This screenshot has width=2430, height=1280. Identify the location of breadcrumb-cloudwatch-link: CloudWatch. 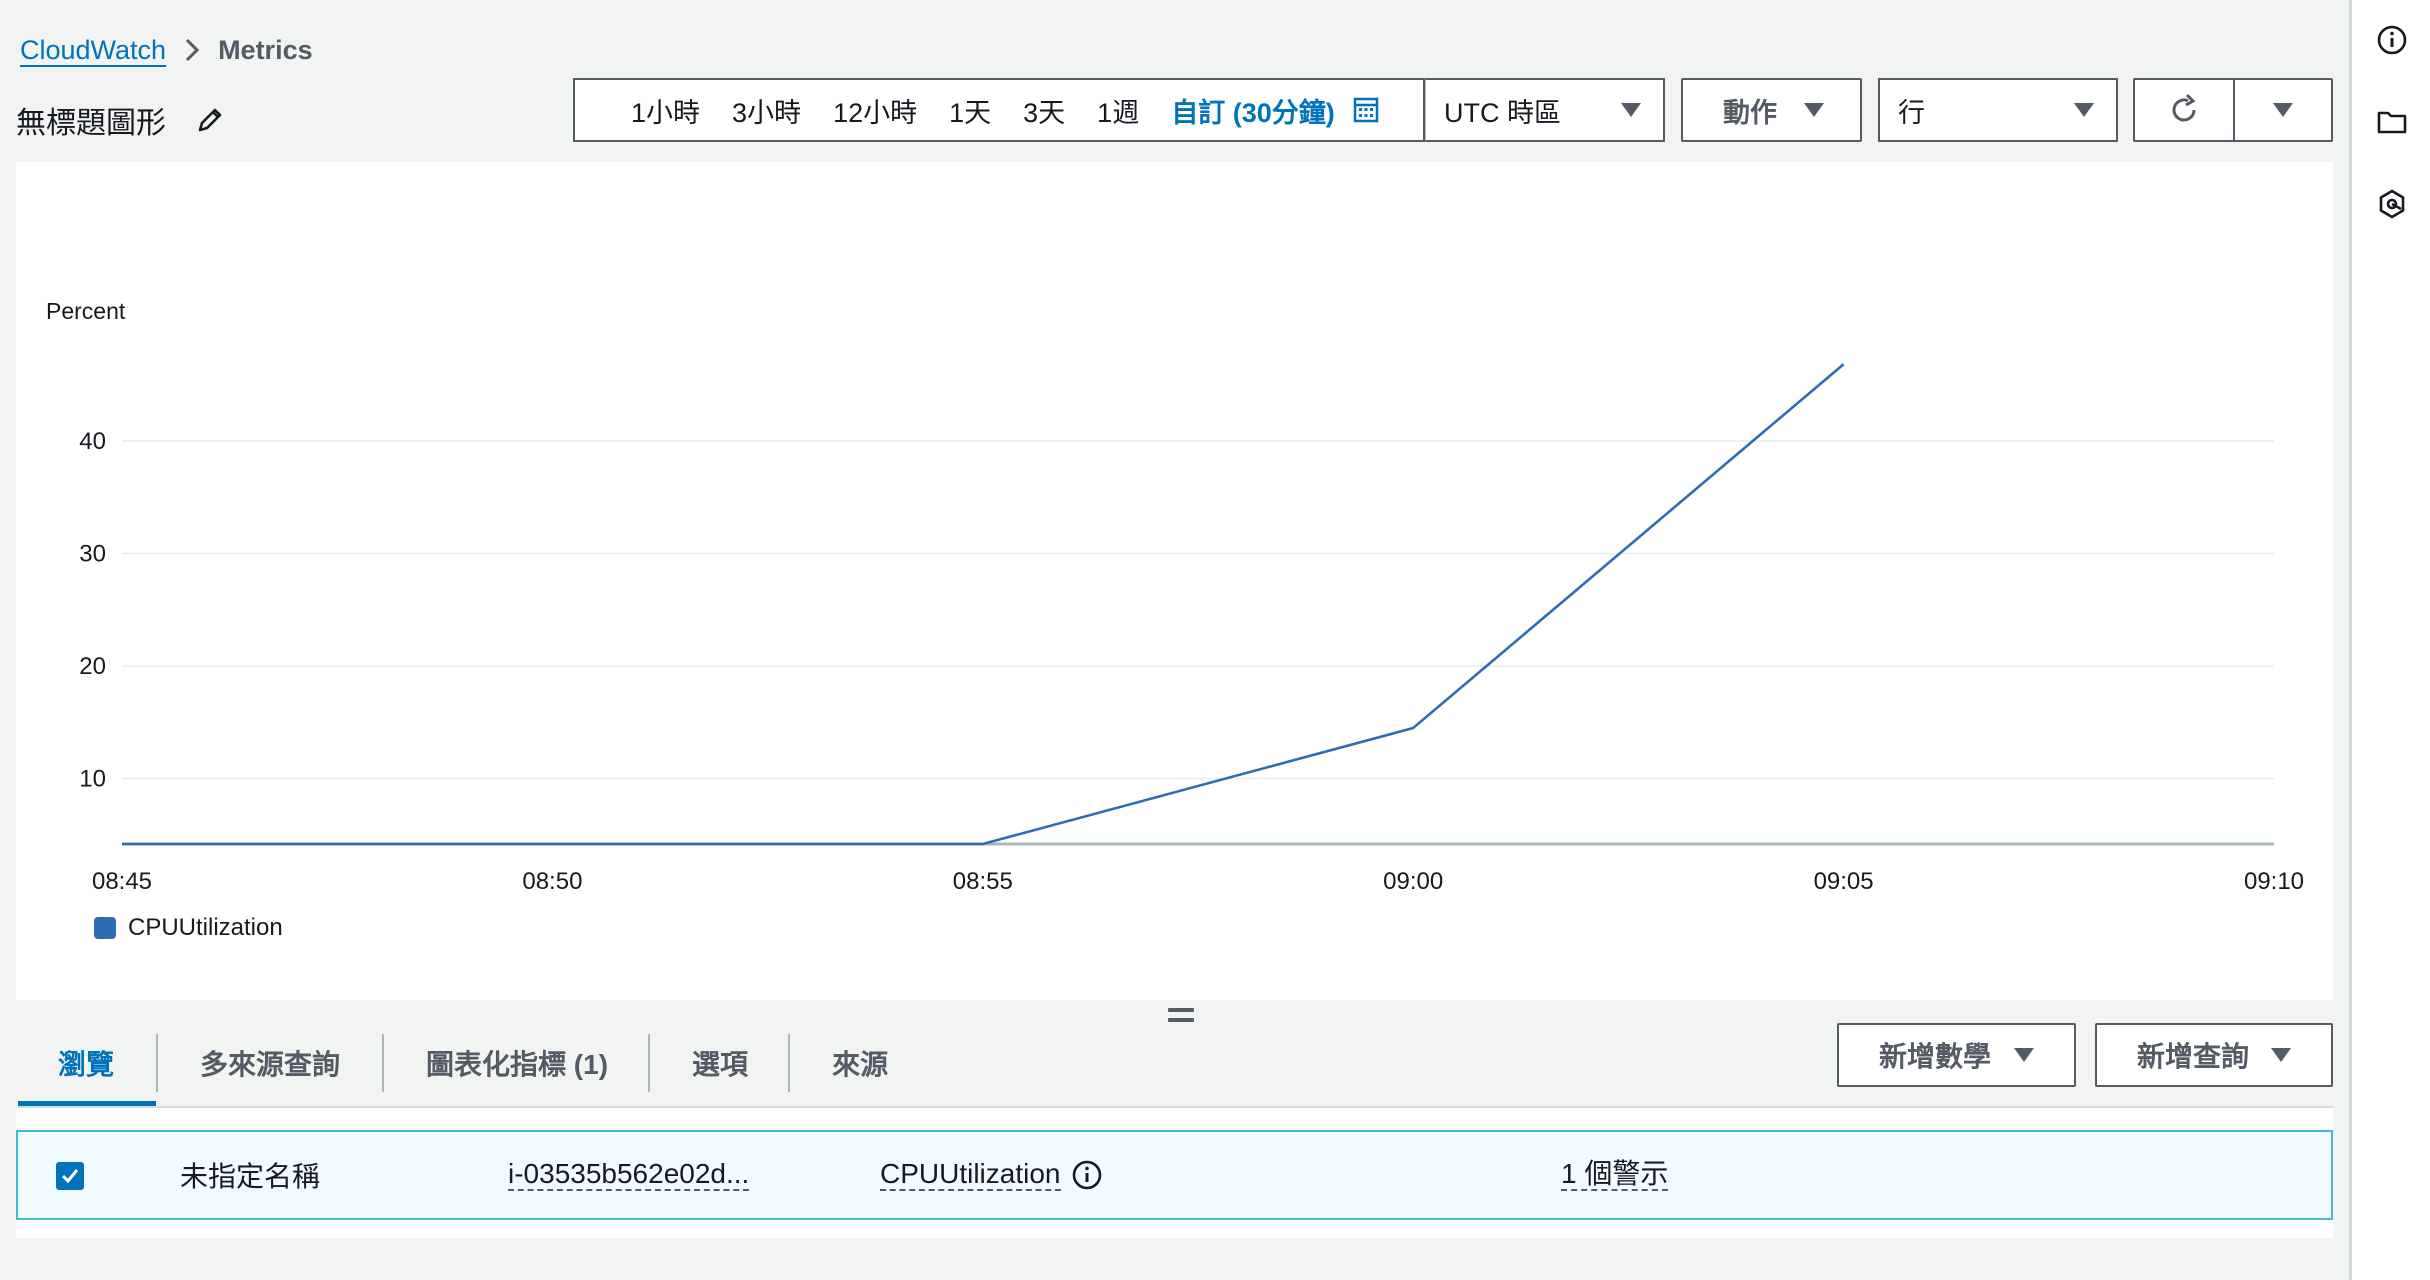
(93, 50).